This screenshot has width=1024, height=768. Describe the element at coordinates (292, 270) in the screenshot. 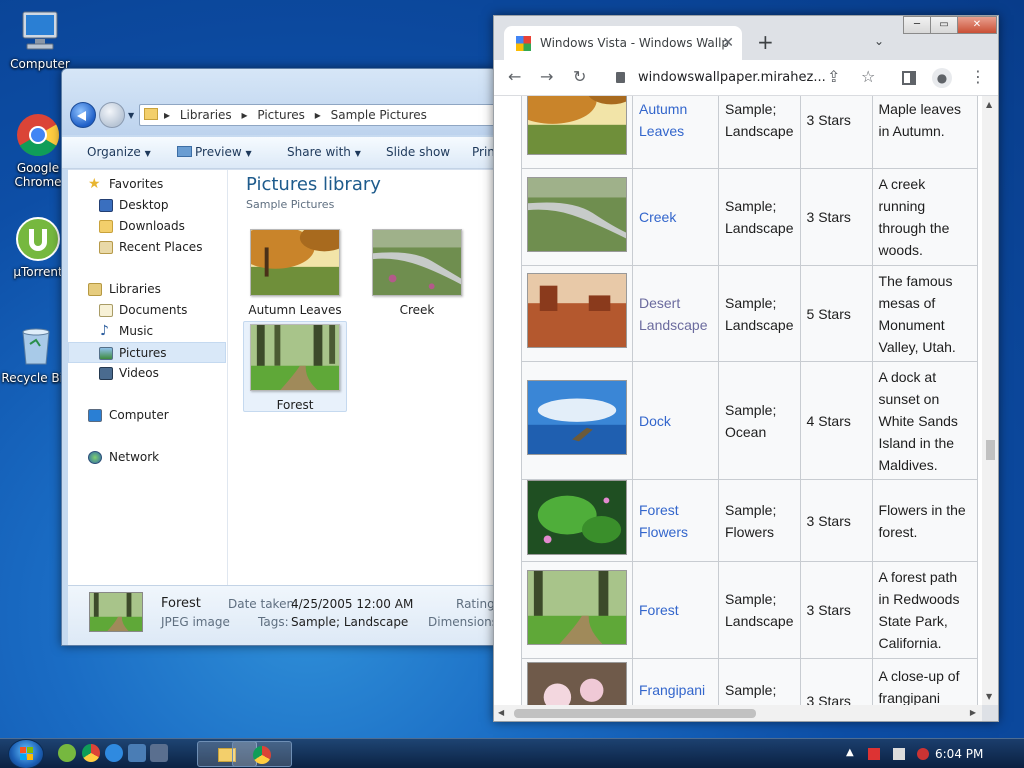

I see `file-thumbnail-autumn-leaves: Autumn Leaves` at that location.